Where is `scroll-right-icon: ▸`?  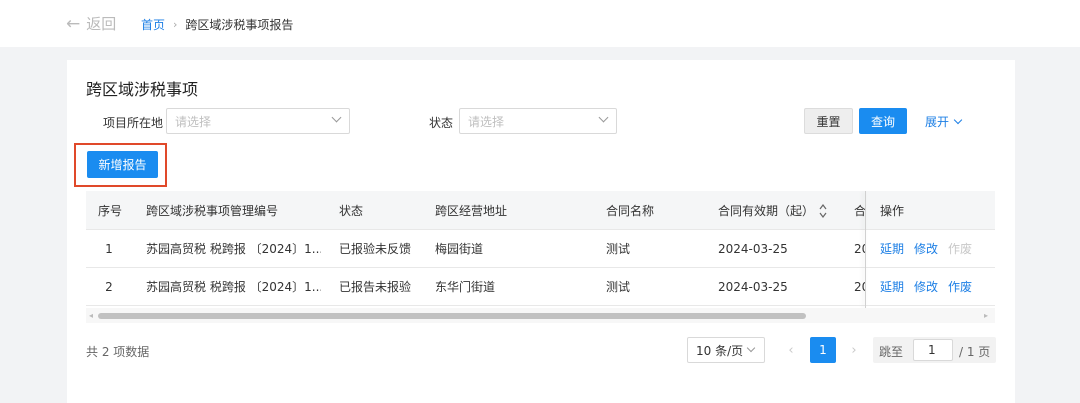 scroll-right-icon: ▸ is located at coordinates (986, 315).